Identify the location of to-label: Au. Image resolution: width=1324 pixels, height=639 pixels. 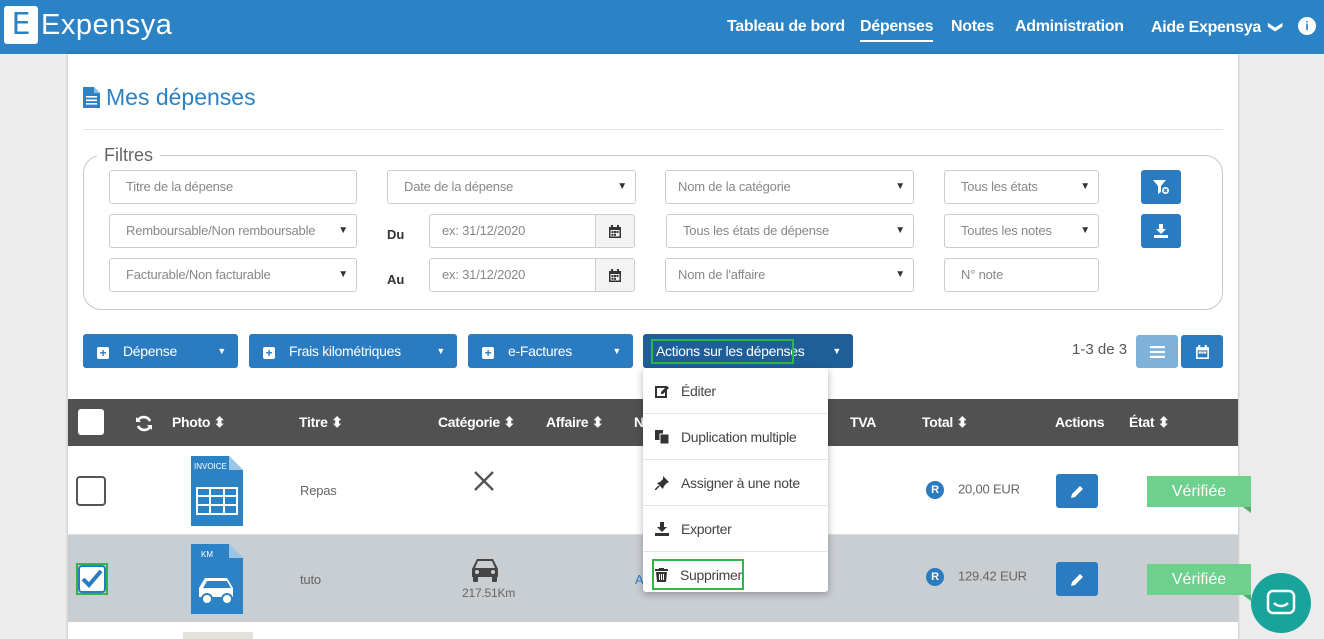
(396, 279).